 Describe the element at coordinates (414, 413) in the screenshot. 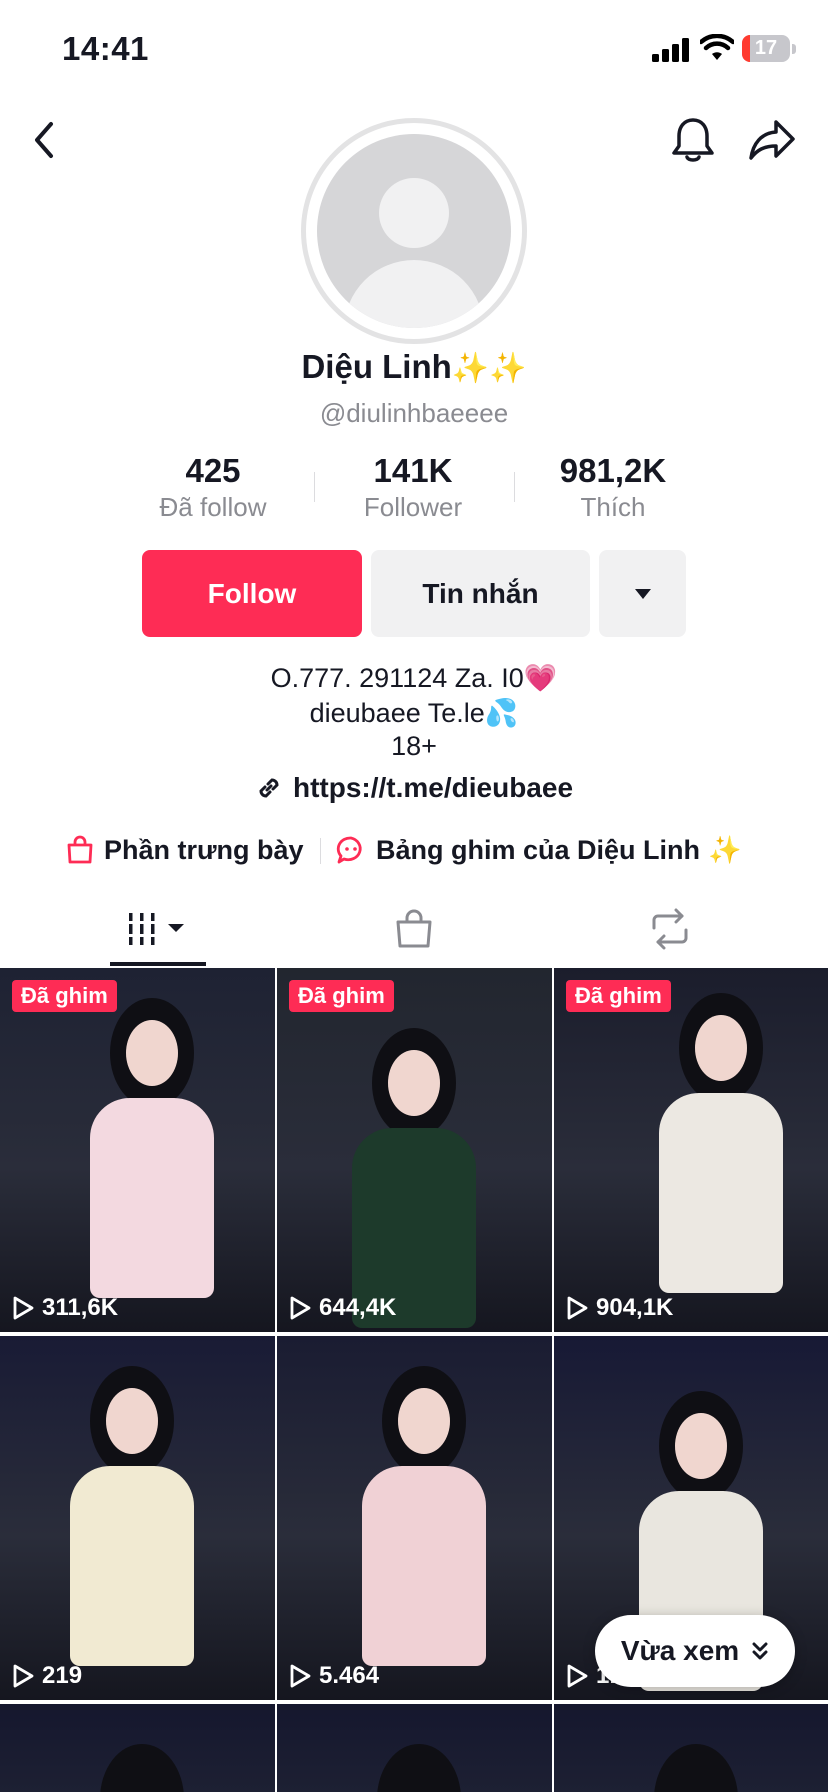

I see `profile-username: @diulinhbaeeee` at that location.